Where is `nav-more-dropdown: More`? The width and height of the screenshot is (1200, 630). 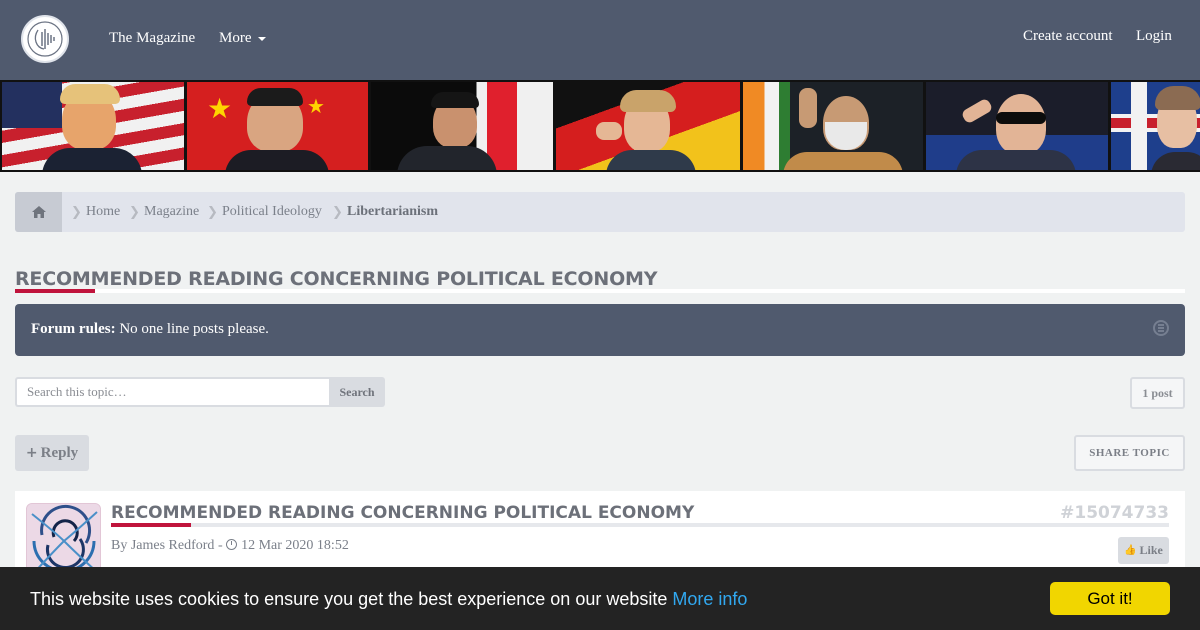 nav-more-dropdown: More is located at coordinates (242, 38).